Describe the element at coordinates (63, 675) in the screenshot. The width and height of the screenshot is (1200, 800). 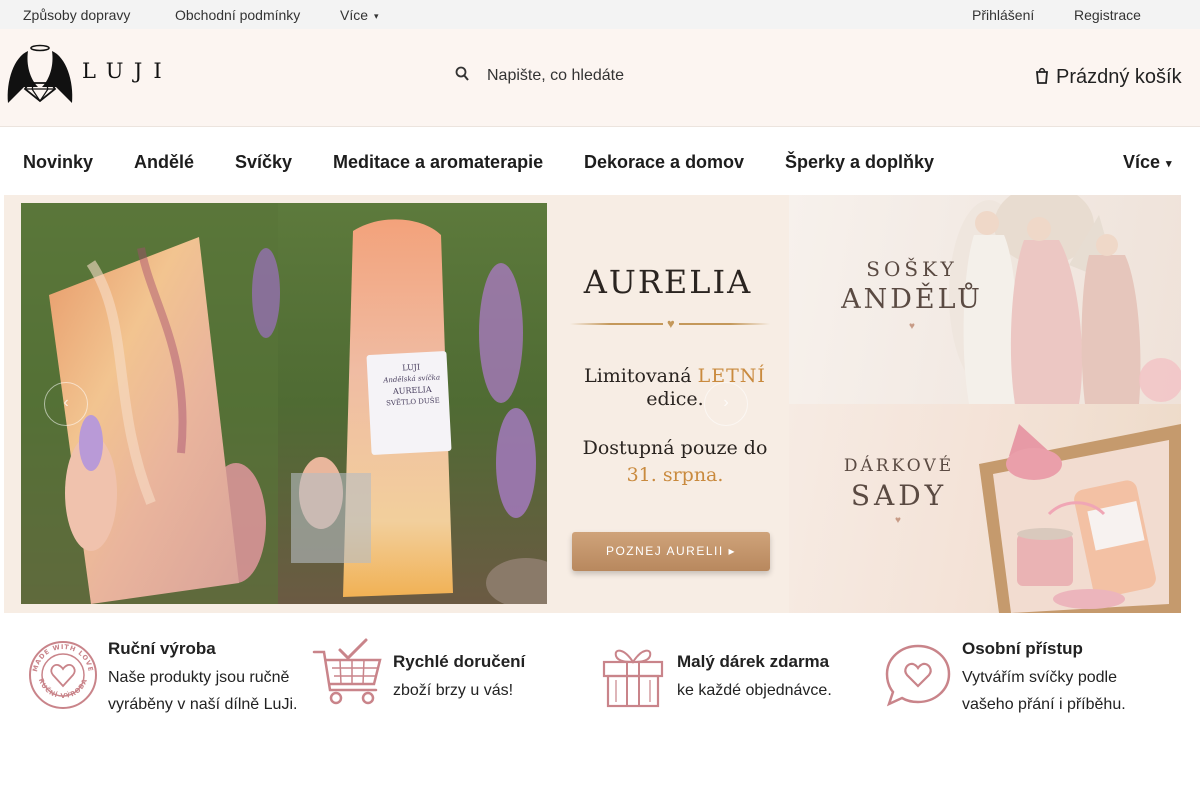
I see `handmade-badge-icon: MADE WITH LOVE RUČNÍ VÝROBA` at that location.